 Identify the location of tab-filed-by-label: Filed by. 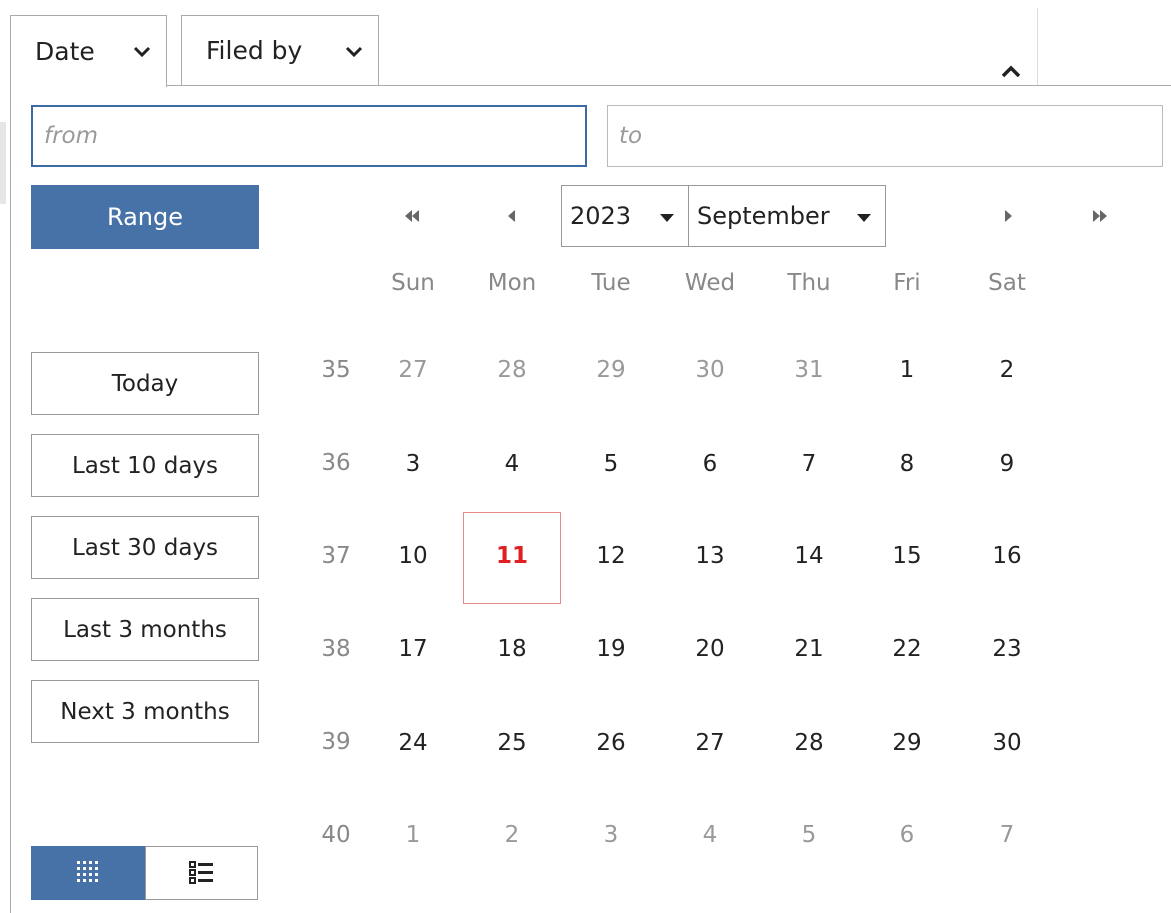
(254, 50).